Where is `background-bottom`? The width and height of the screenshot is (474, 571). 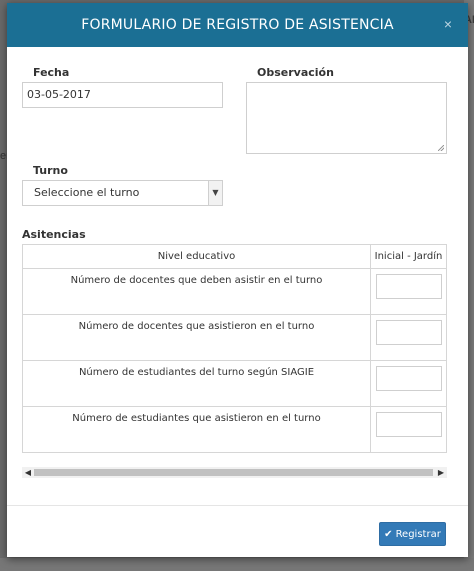
background-bottom is located at coordinates (237, 564).